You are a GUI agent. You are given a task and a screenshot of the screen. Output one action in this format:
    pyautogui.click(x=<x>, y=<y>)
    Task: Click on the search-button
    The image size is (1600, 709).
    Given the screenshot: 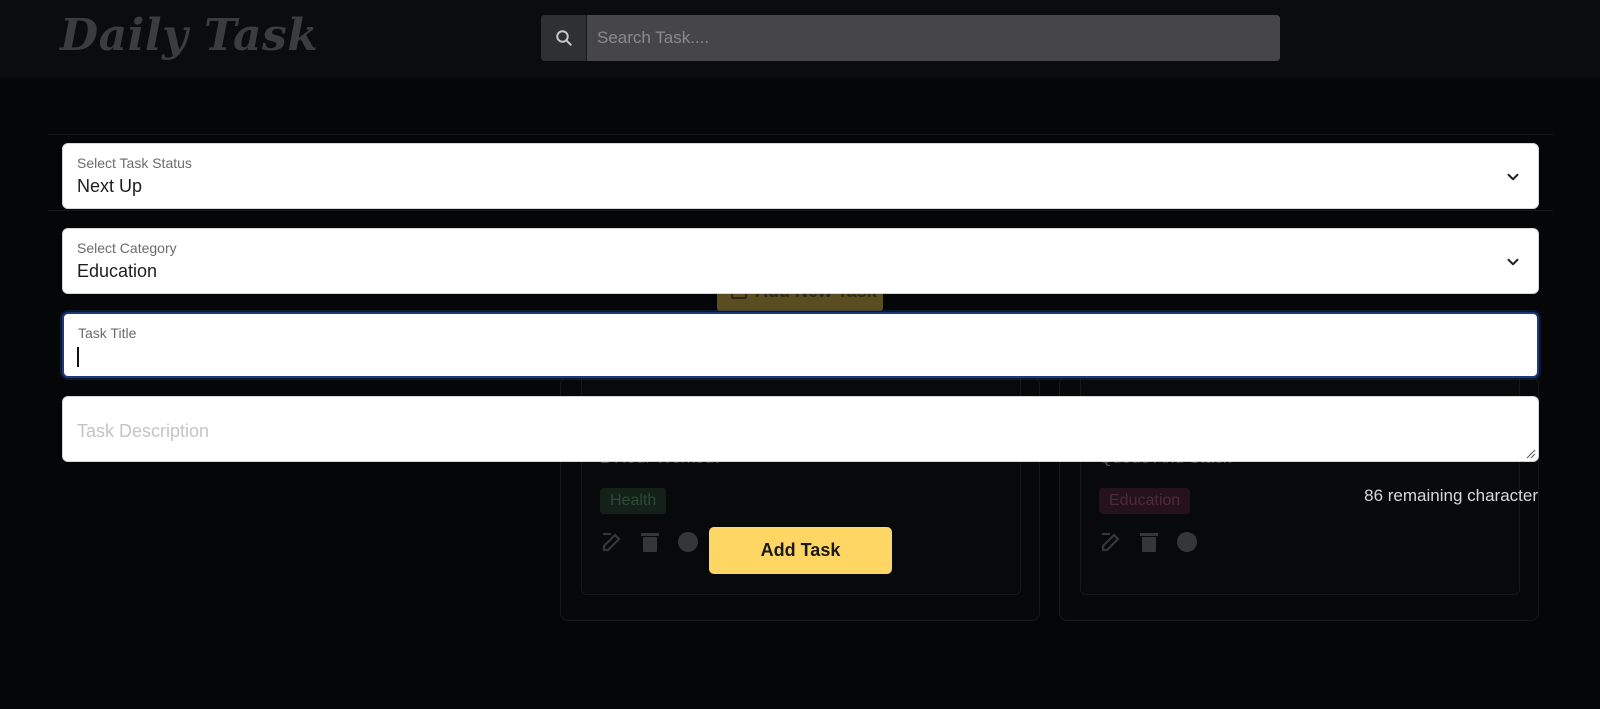 What is the action you would take?
    pyautogui.click(x=564, y=38)
    